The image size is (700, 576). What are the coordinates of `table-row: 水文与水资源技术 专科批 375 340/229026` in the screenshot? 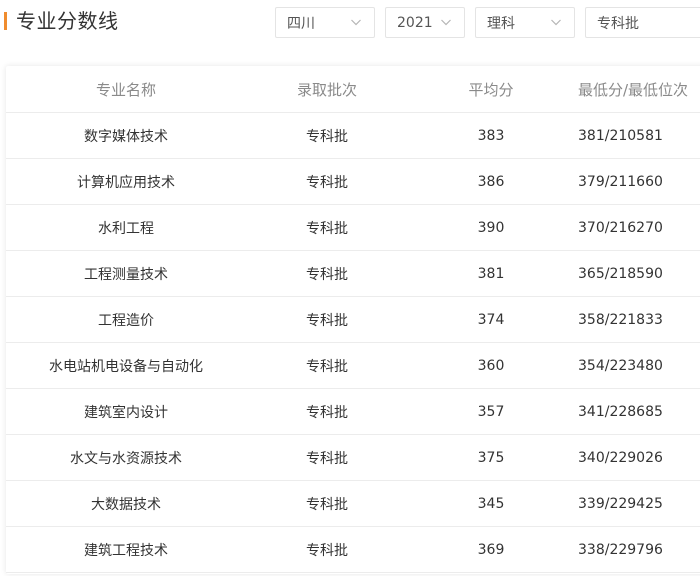 It's located at (353, 457).